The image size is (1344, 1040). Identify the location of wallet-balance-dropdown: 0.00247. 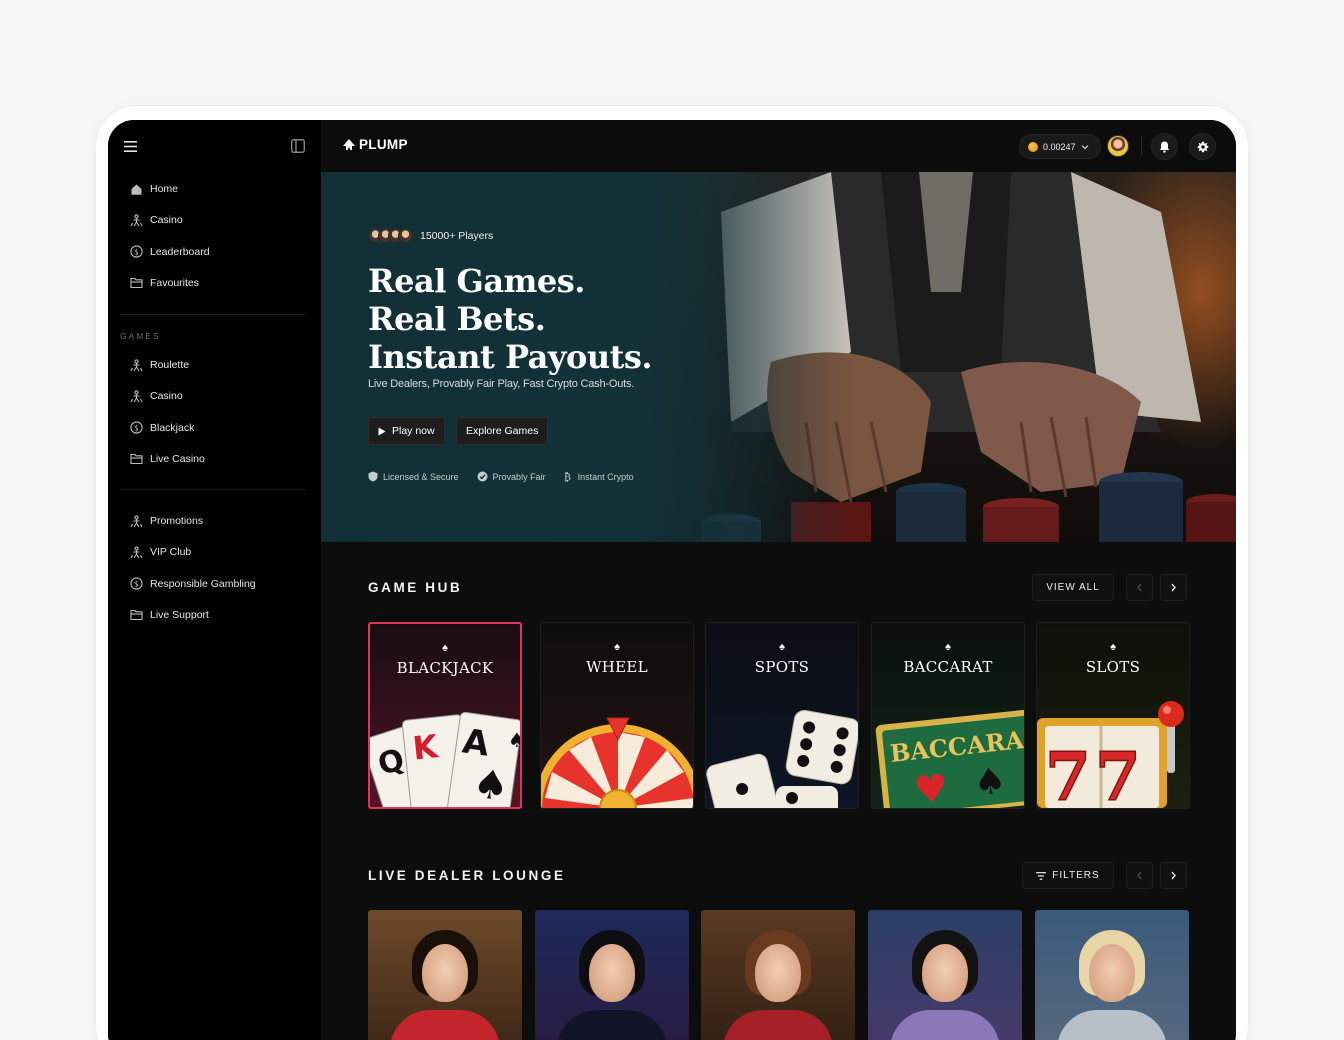
(1060, 146).